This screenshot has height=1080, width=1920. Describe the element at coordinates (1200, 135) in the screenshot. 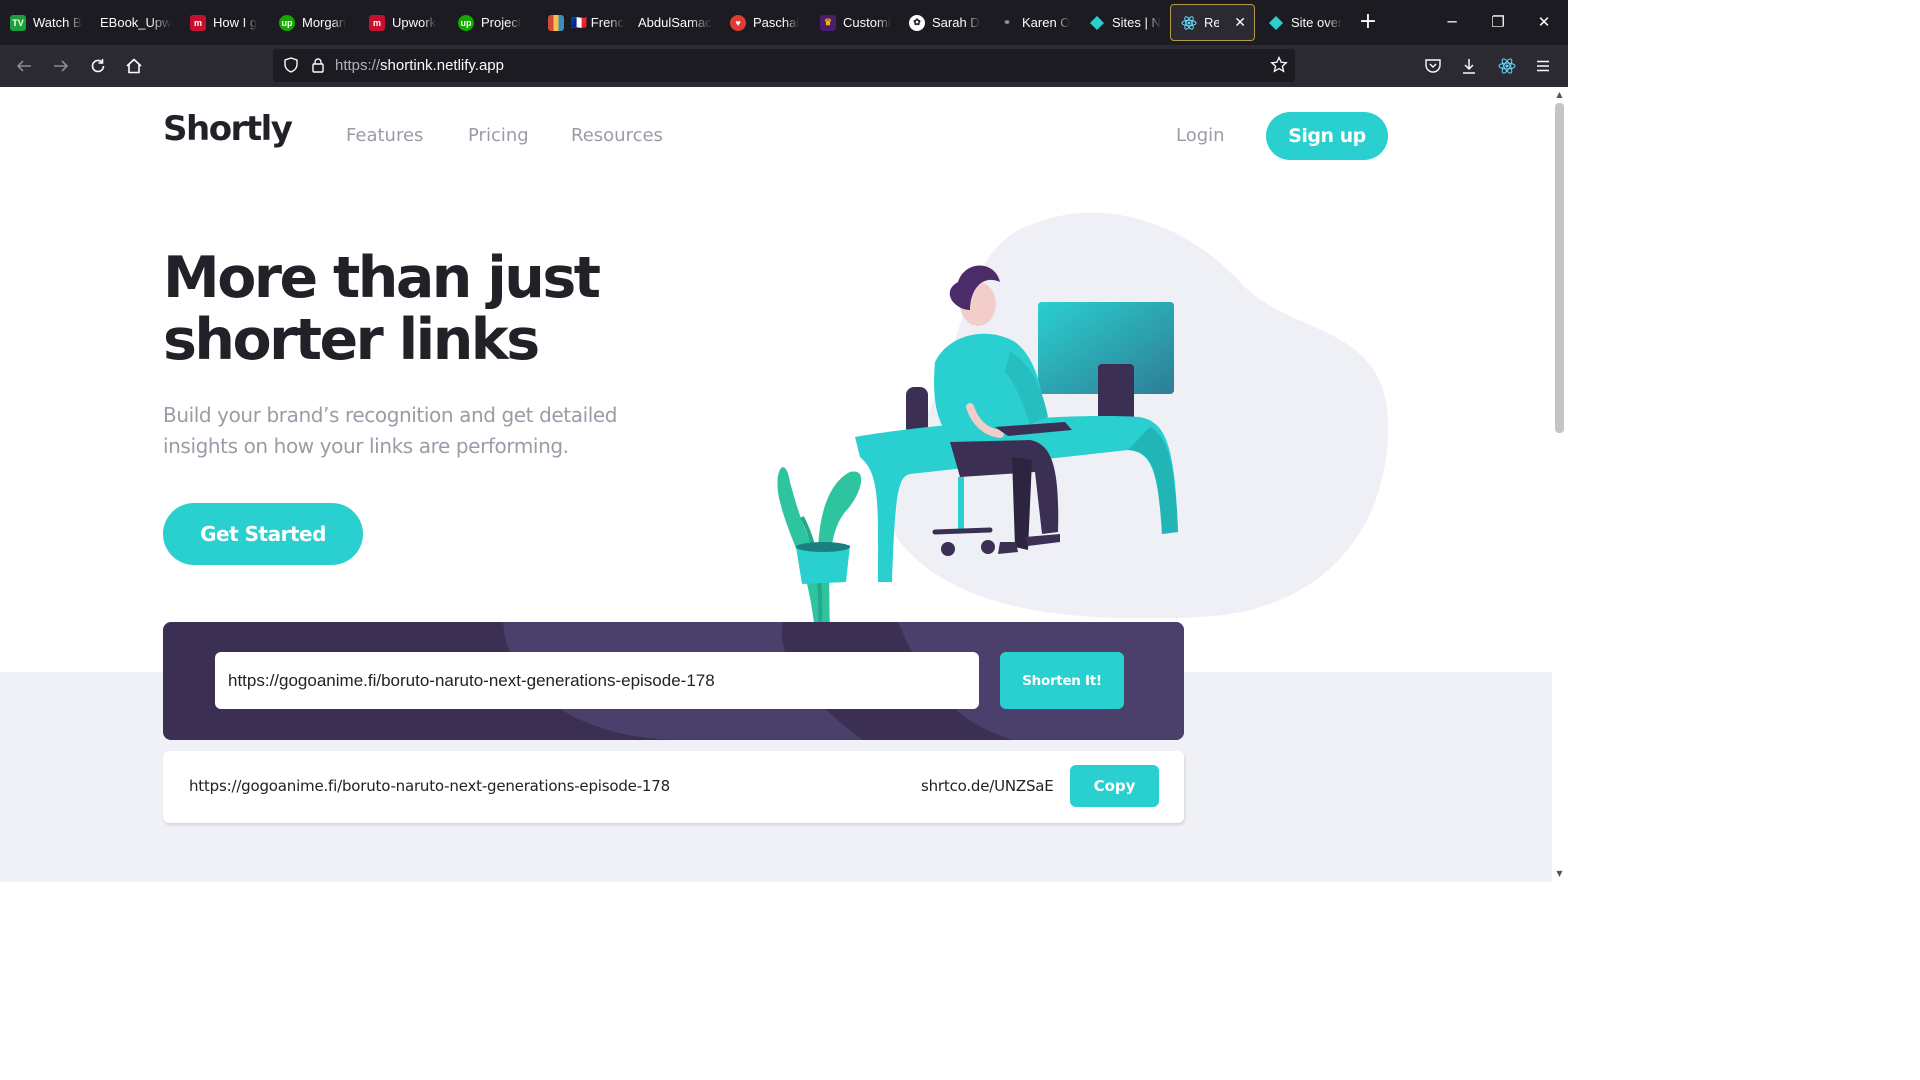

I see `login-link: Login` at that location.